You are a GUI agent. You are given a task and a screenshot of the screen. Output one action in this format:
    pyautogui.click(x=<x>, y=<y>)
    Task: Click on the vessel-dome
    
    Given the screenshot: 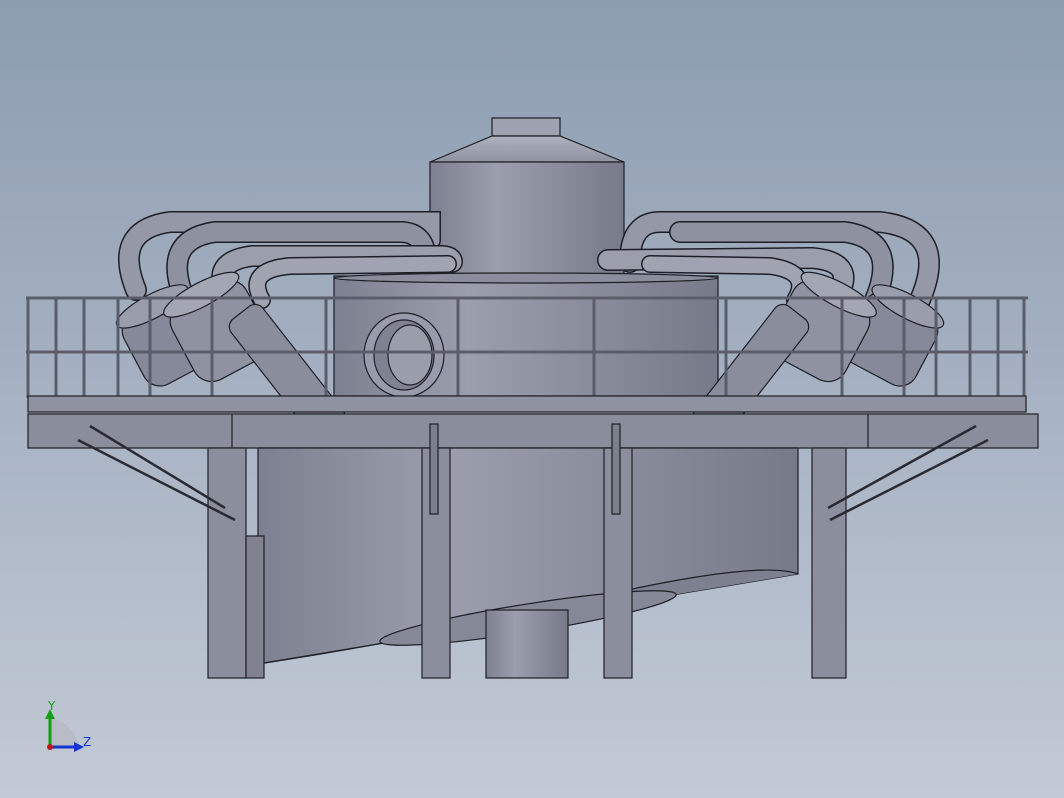 What is the action you would take?
    pyautogui.click(x=527, y=149)
    